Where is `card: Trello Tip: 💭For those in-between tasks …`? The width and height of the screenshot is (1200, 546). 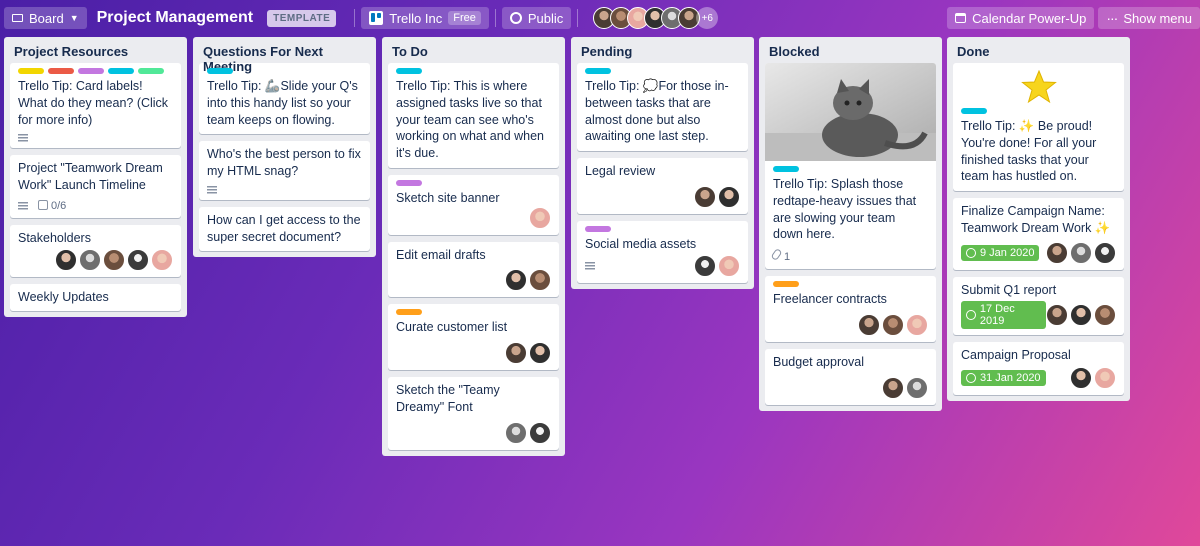
card: Trello Tip: 💭For those in-between tasks … is located at coordinates (662, 107).